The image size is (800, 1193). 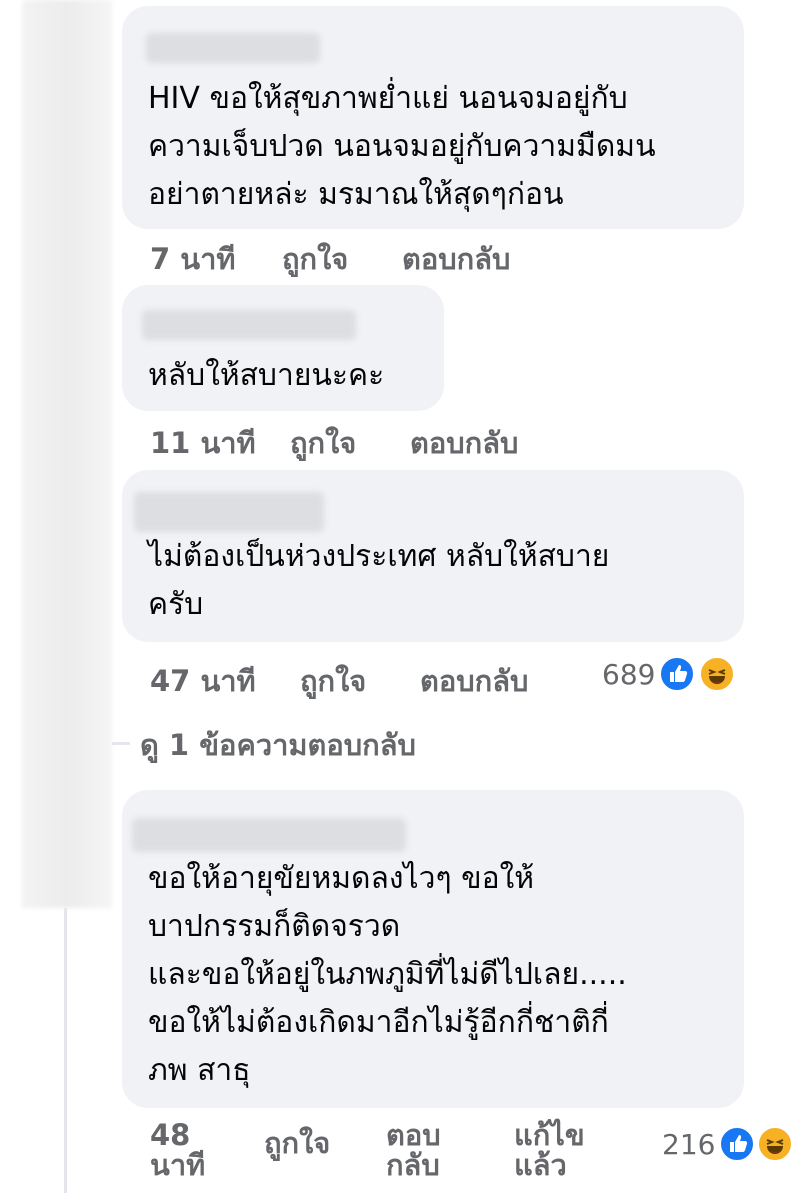 What do you see at coordinates (185, 1150) in the screenshot?
I see `timestamp: 48 นาที` at bounding box center [185, 1150].